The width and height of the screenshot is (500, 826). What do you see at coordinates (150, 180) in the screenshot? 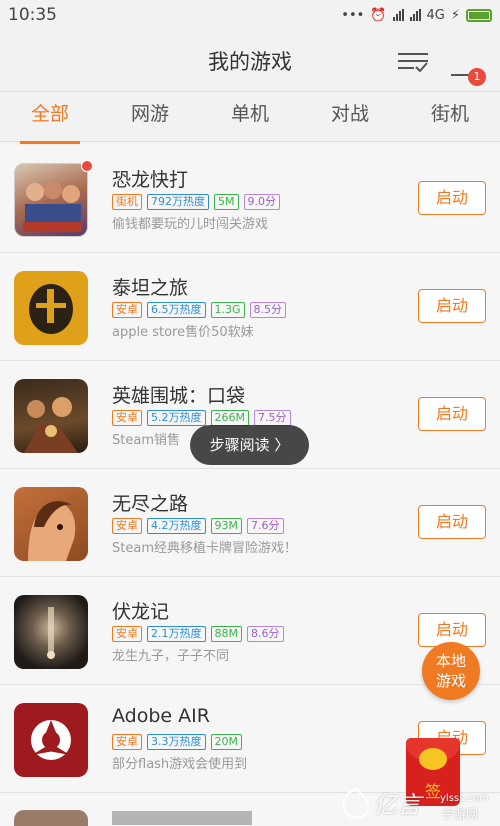
I see `game-name: 恐龙快打` at bounding box center [150, 180].